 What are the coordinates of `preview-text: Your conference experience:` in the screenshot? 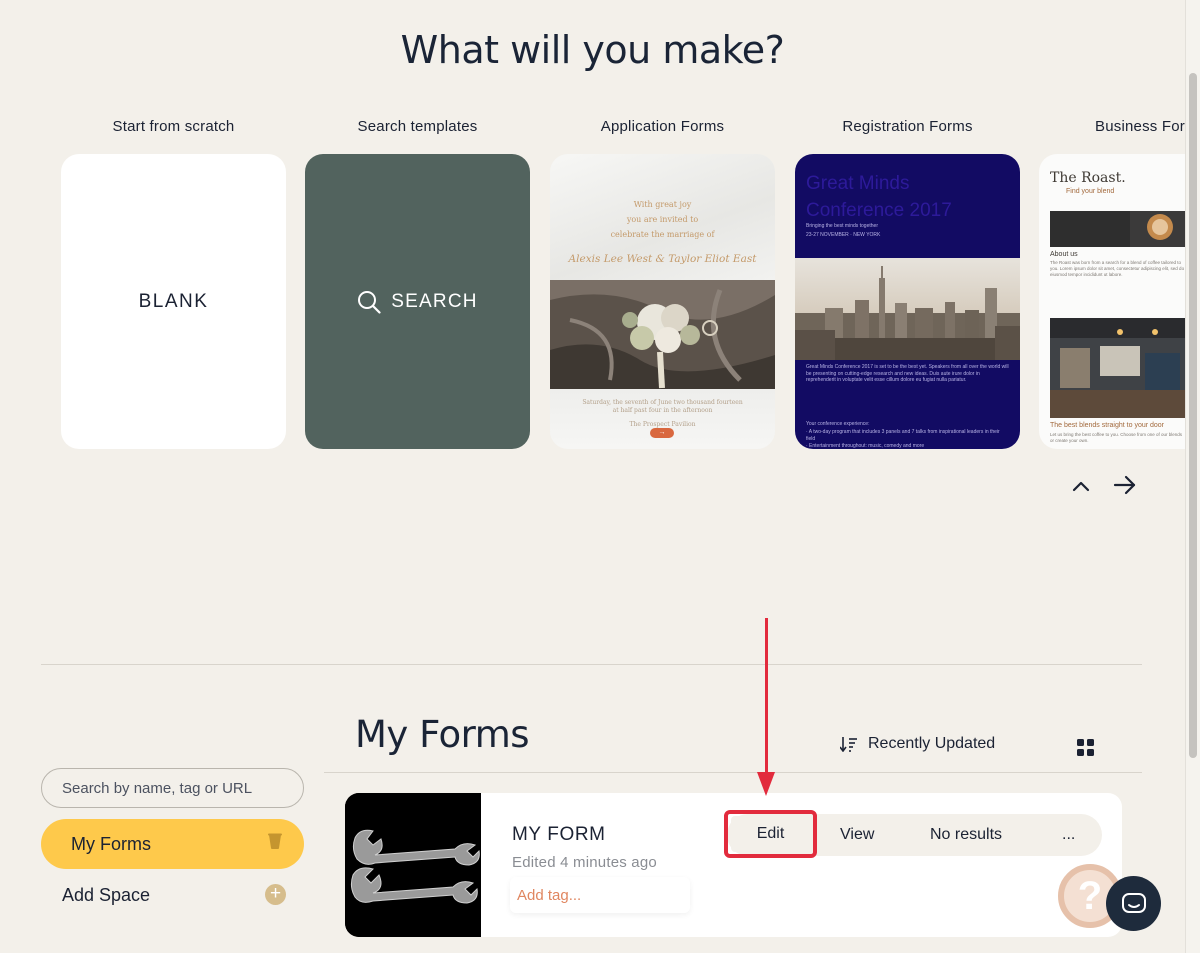 It's located at (838, 424).